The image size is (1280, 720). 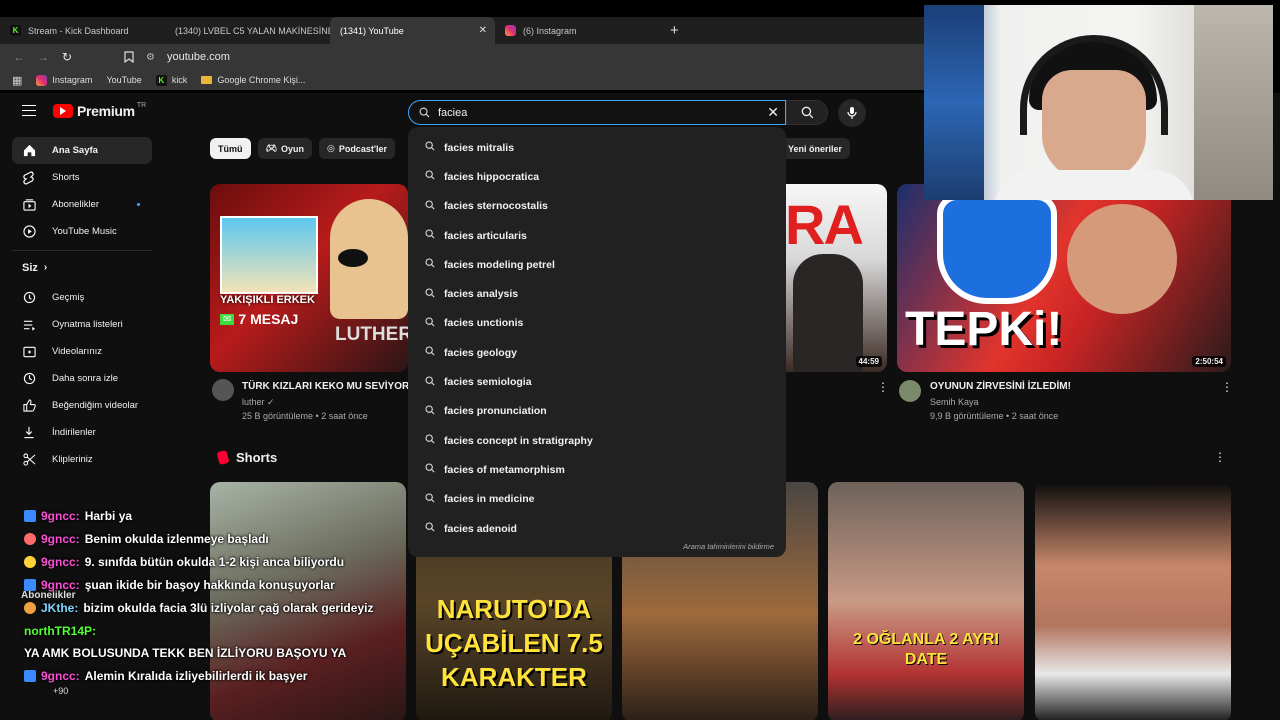 What do you see at coordinates (597, 499) in the screenshot?
I see `suggestion-item: facies in medicine` at bounding box center [597, 499].